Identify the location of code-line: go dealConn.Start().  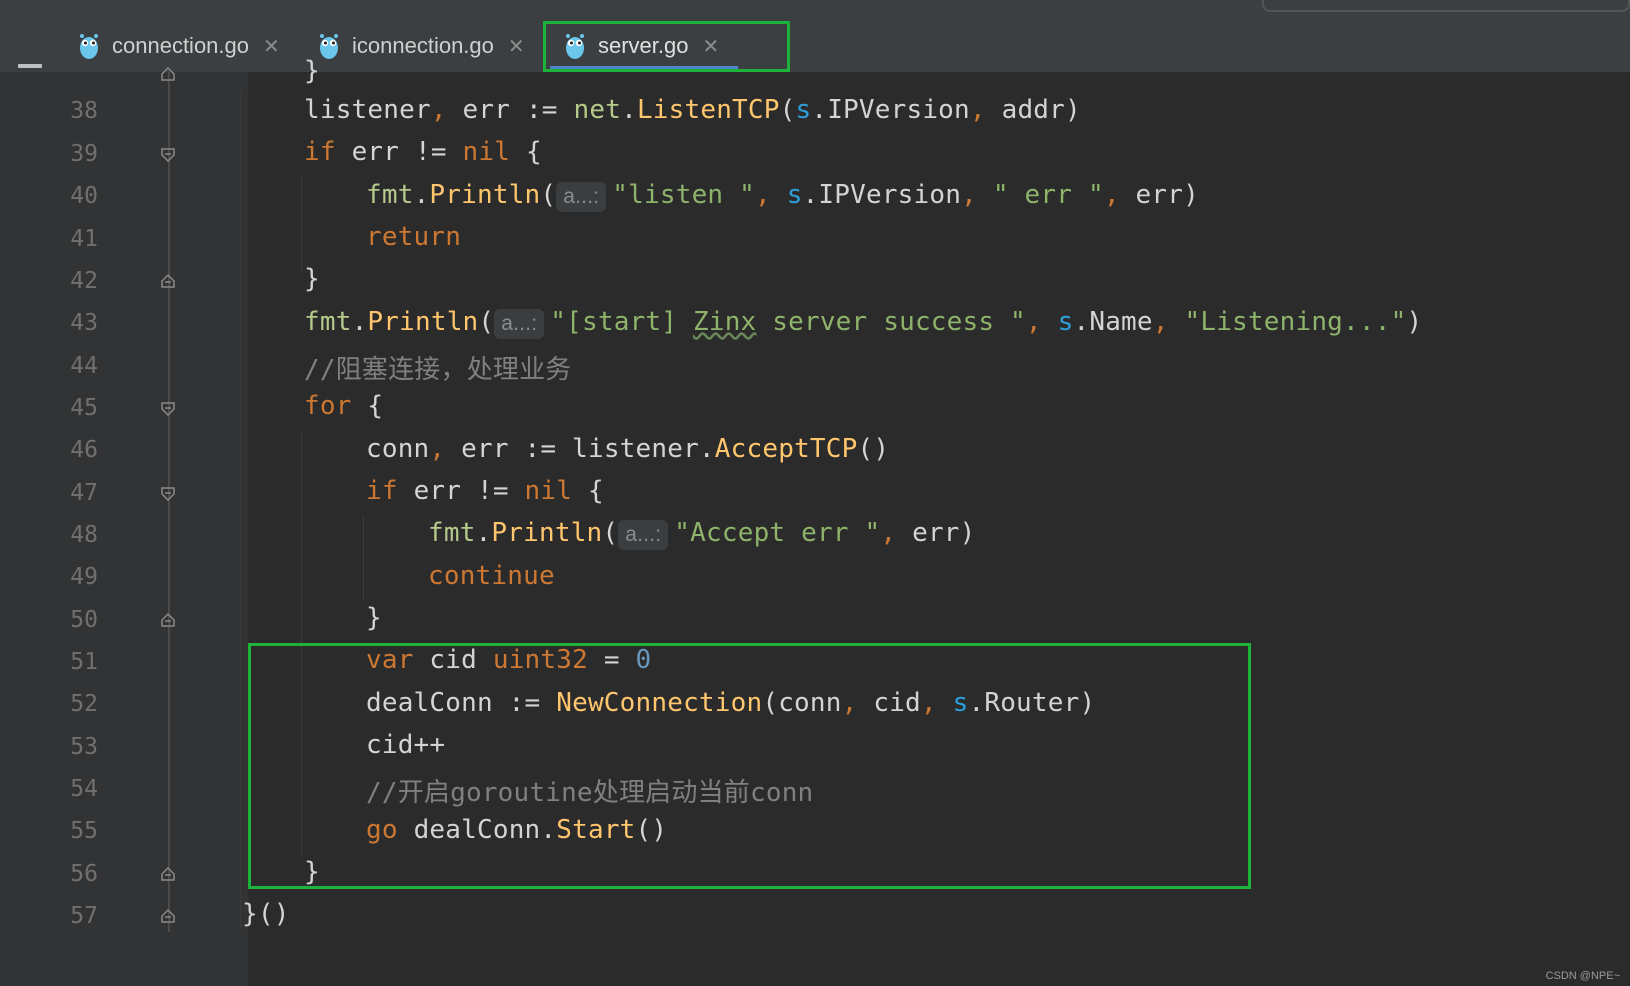
(517, 830).